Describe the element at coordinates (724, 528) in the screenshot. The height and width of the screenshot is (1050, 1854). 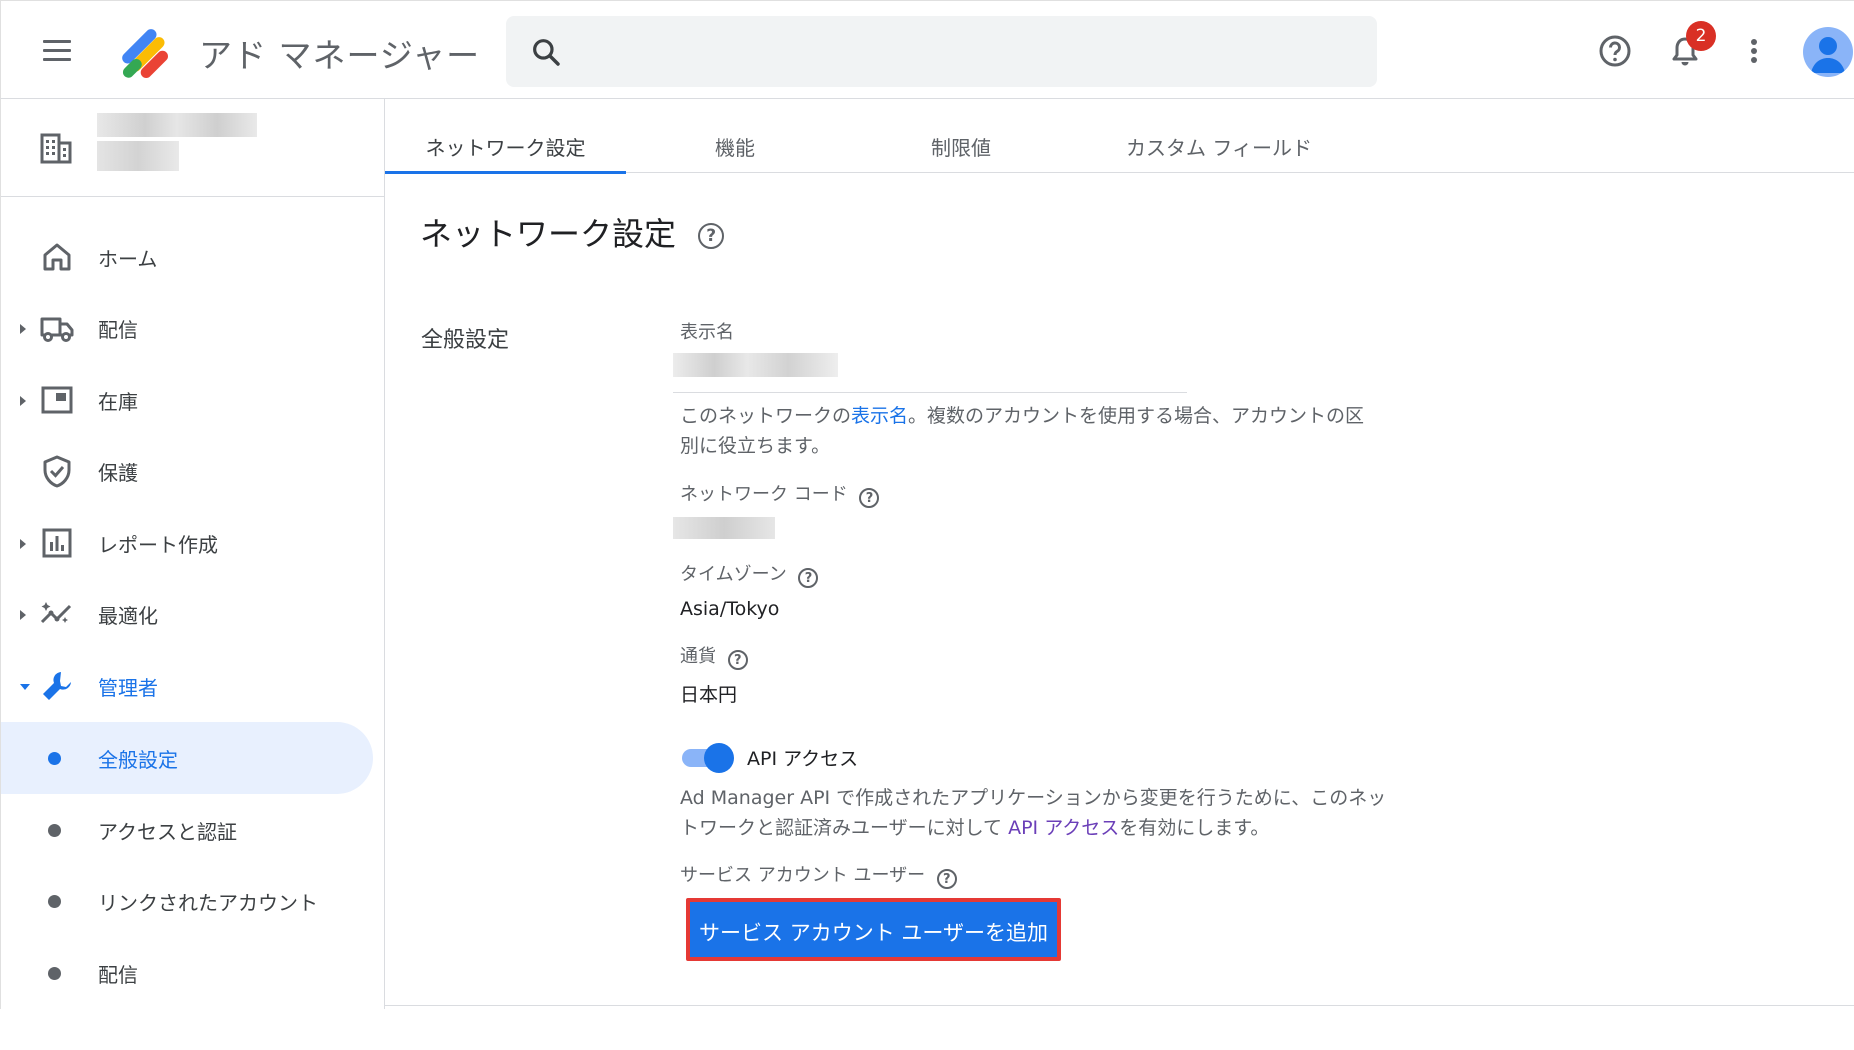
I see `redacted-network-code` at that location.